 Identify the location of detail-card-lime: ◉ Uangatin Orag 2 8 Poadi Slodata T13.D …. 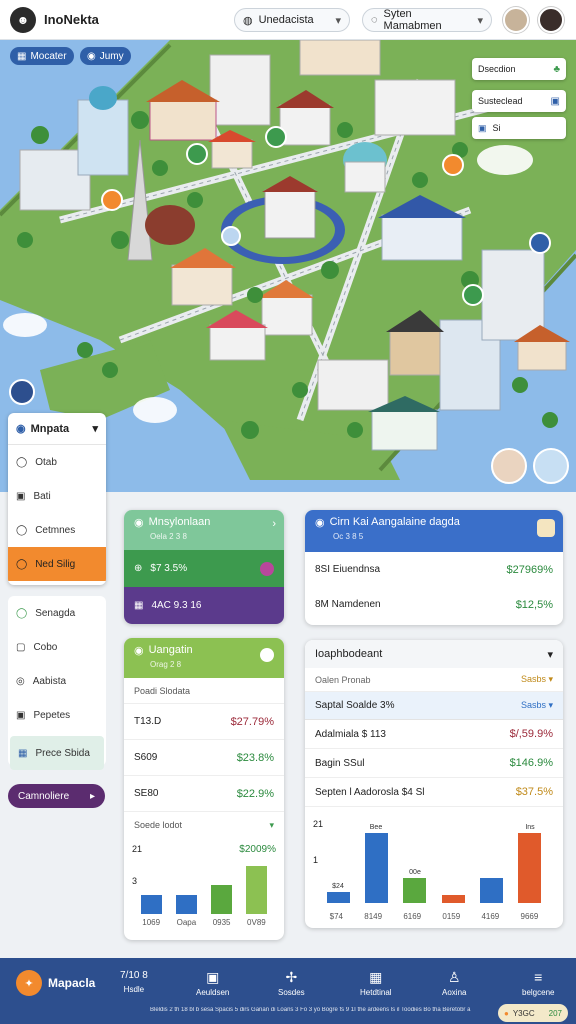
(204, 789).